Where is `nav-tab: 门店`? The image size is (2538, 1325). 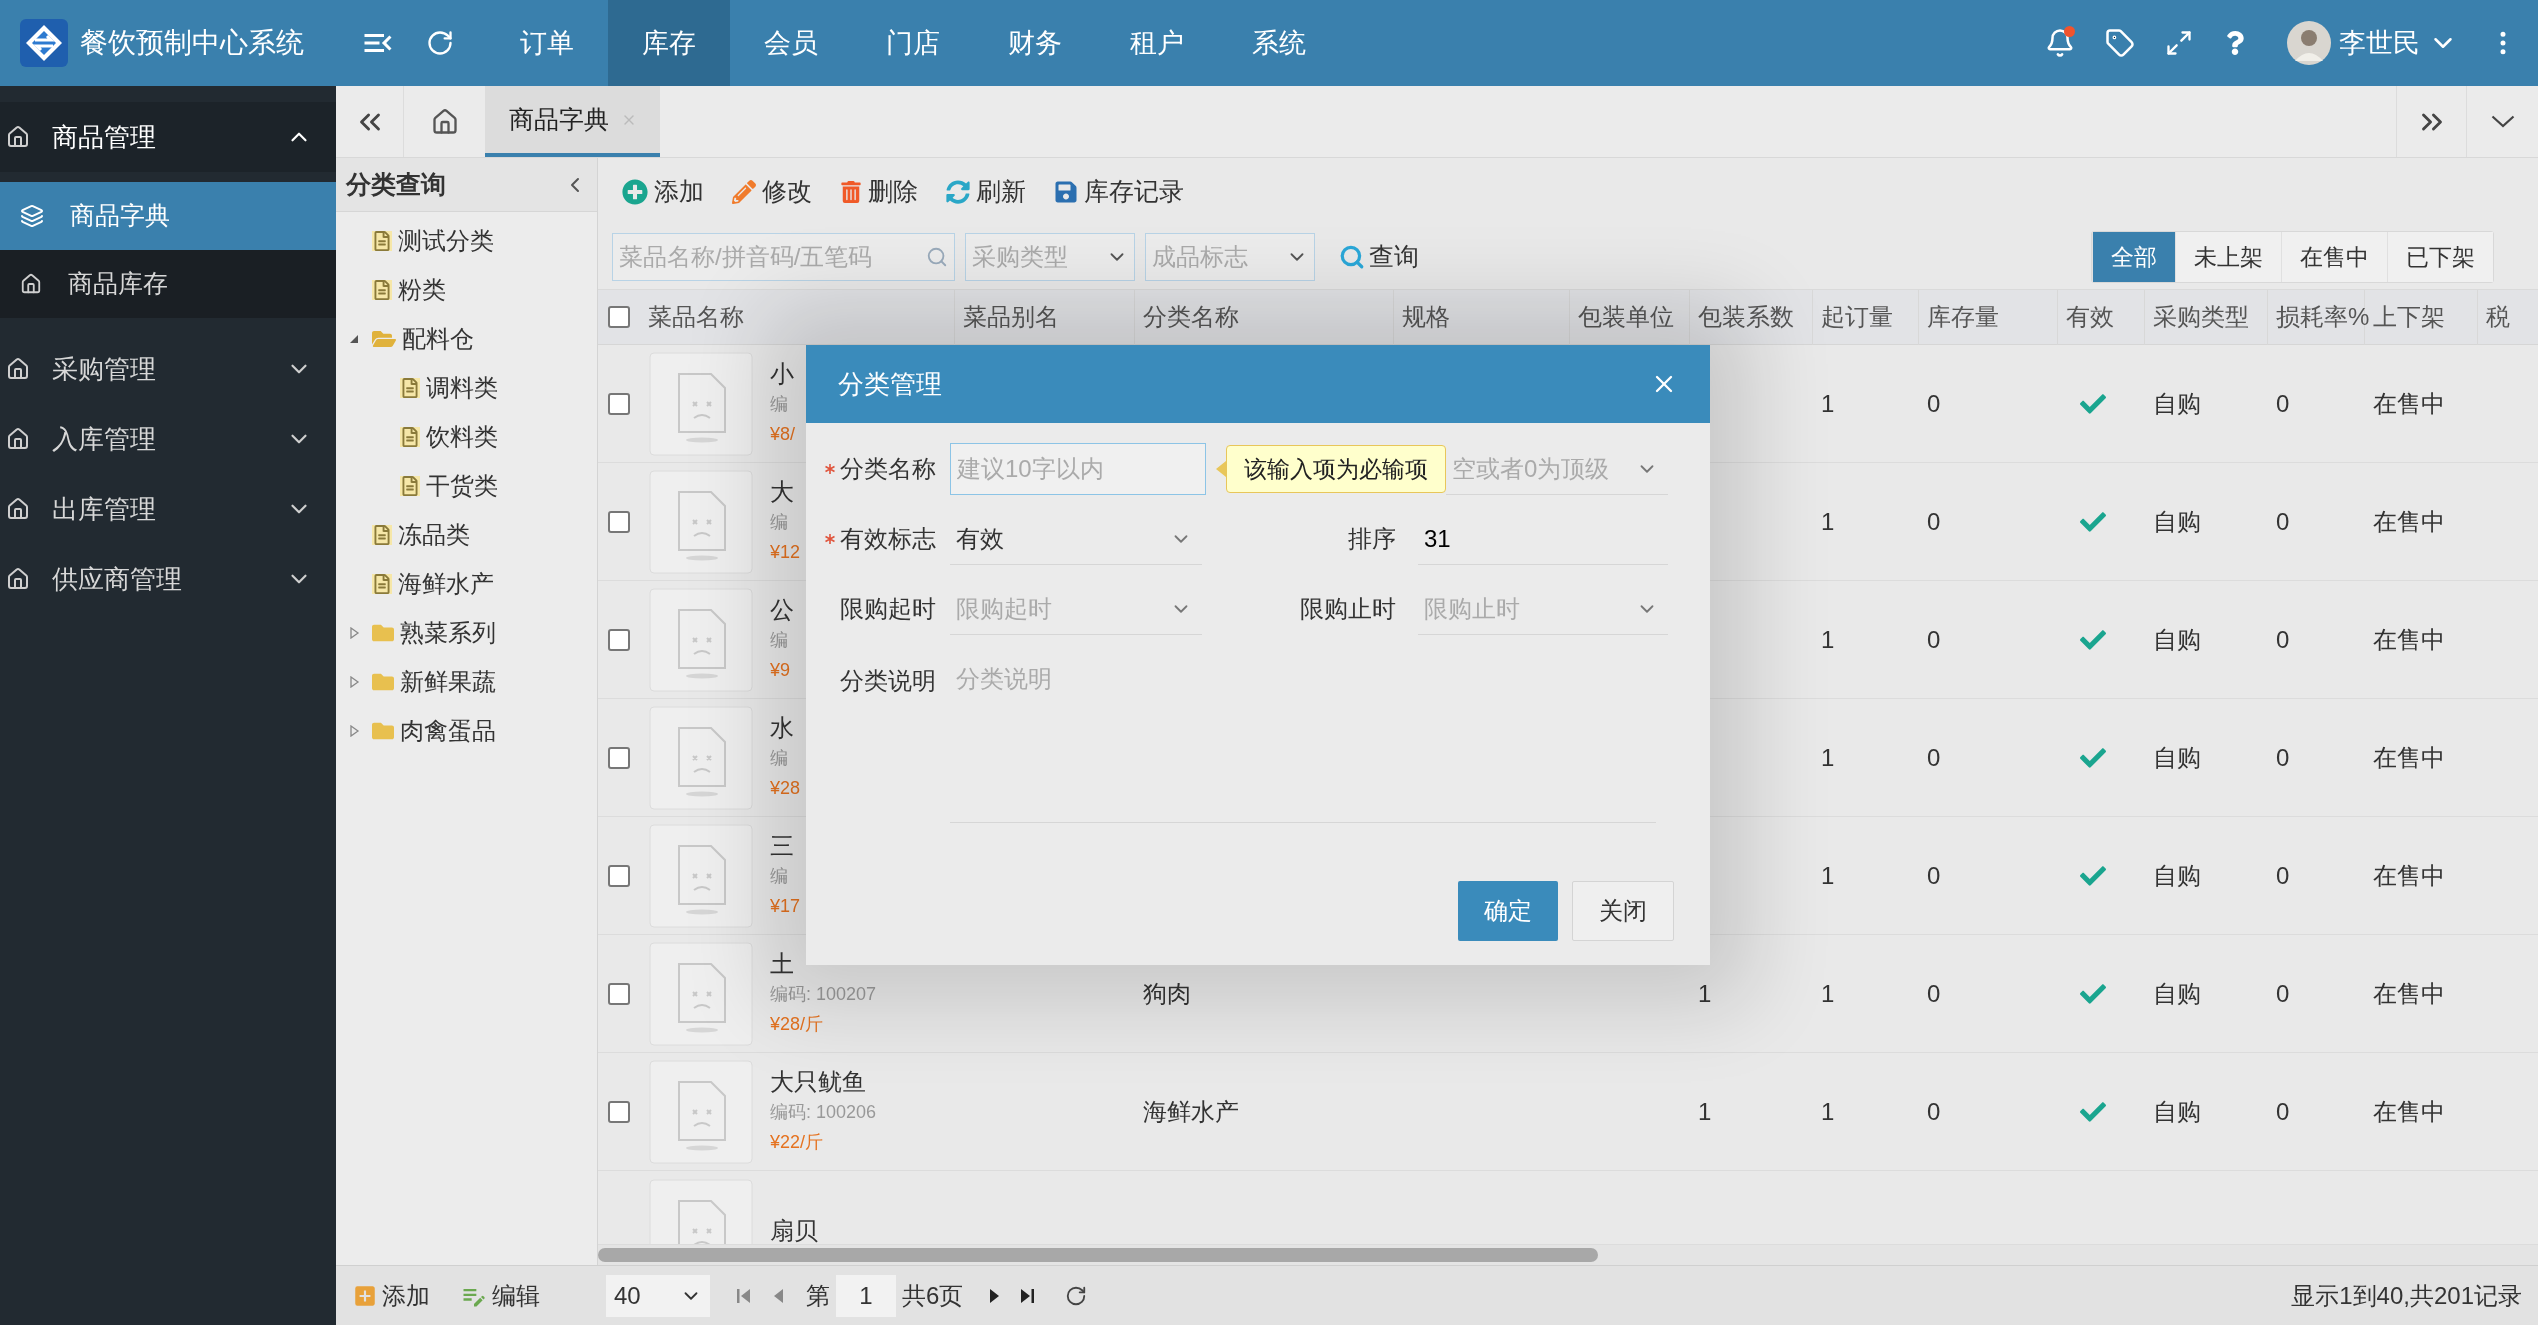
nav-tab: 门店 is located at coordinates (913, 43).